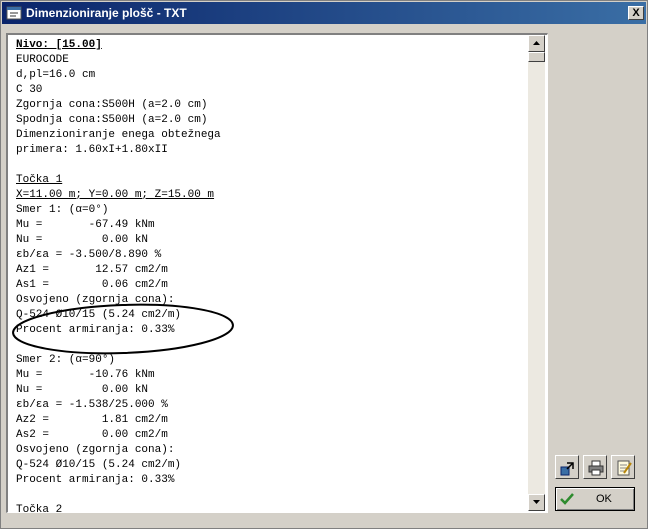  I want to click on notepad-button, so click(623, 467).